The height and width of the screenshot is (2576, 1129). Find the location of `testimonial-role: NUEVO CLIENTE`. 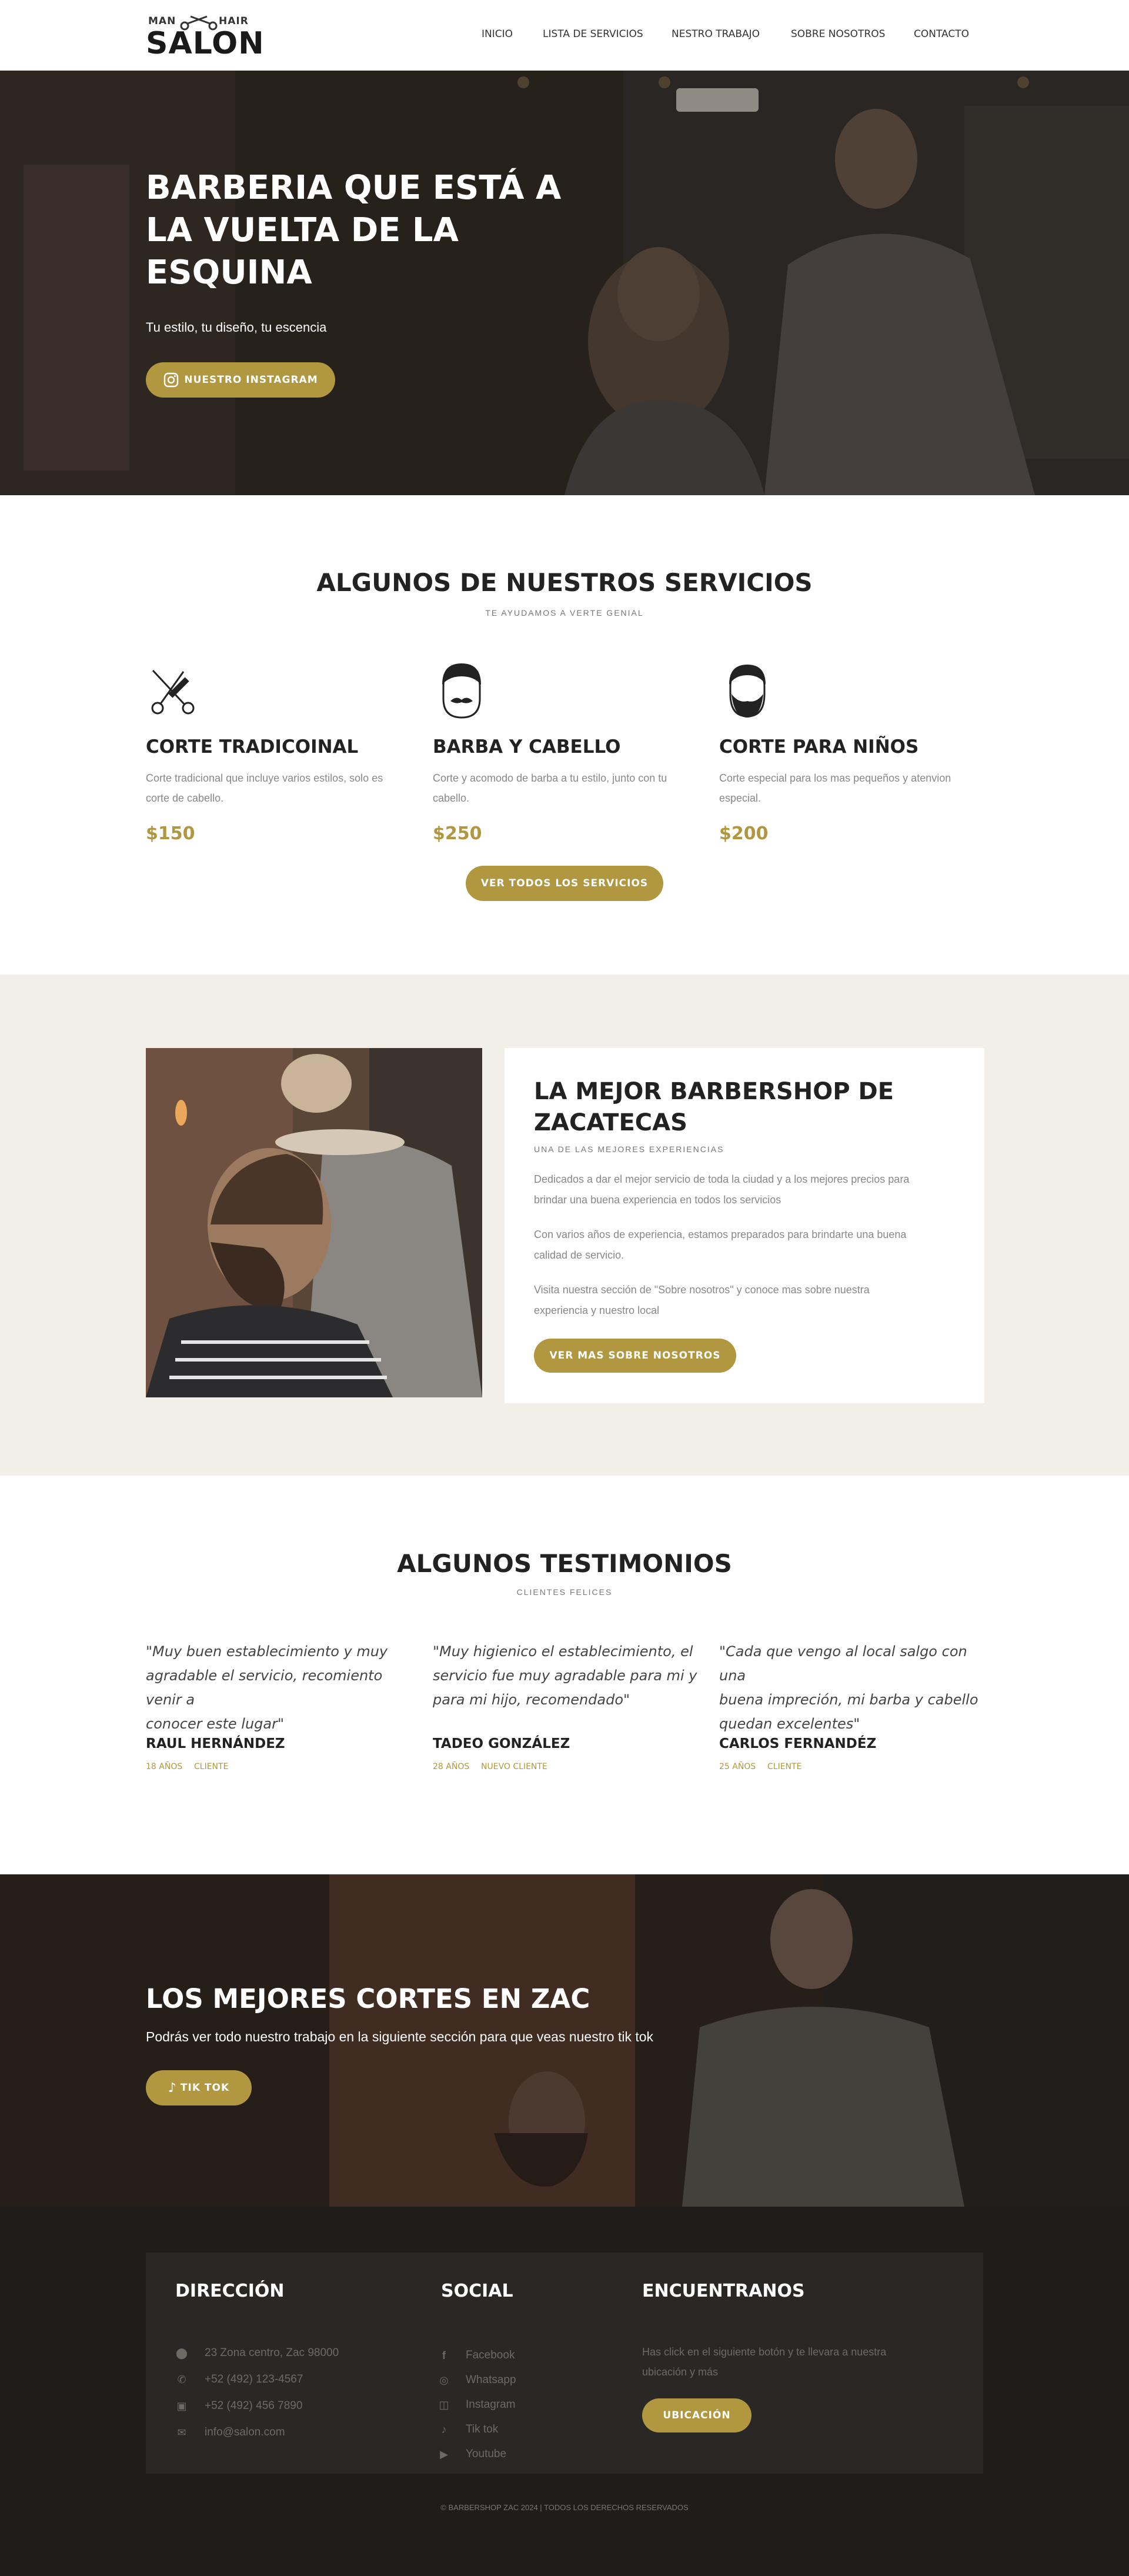

testimonial-role: NUEVO CLIENTE is located at coordinates (514, 1766).